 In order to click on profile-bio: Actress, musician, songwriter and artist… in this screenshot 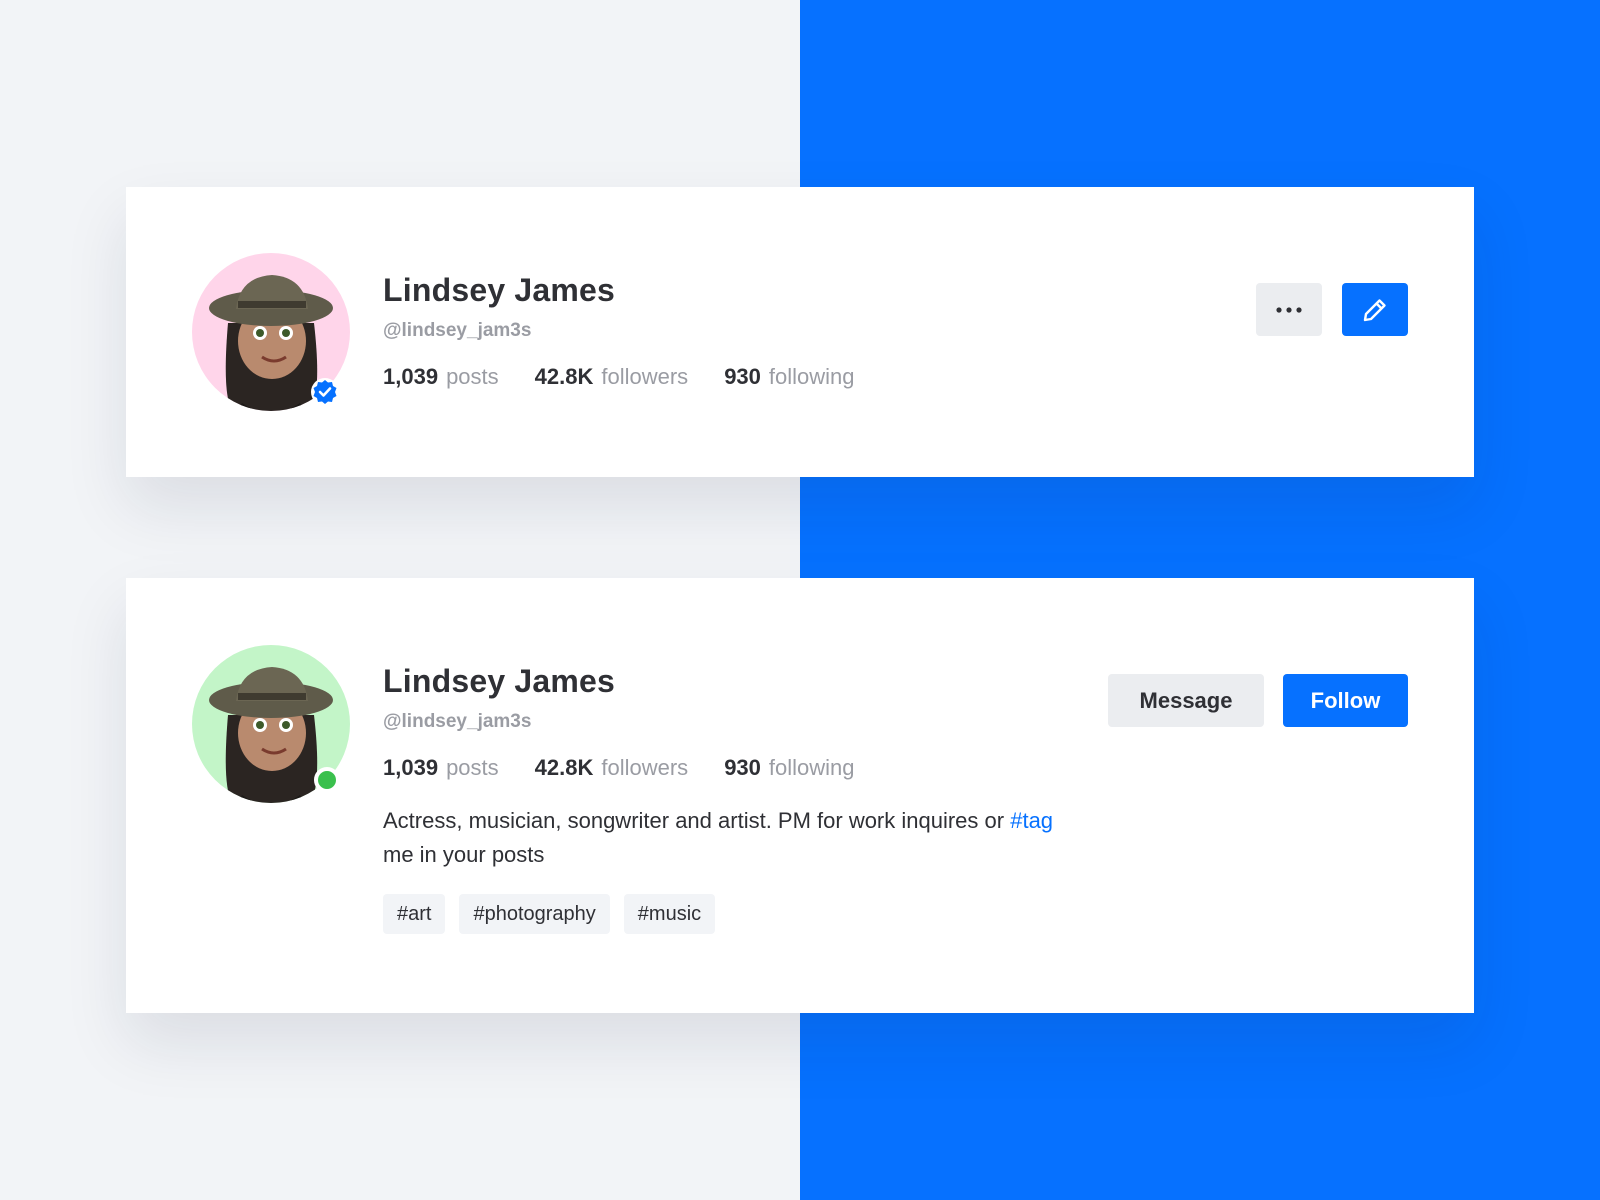, I will do `click(723, 838)`.